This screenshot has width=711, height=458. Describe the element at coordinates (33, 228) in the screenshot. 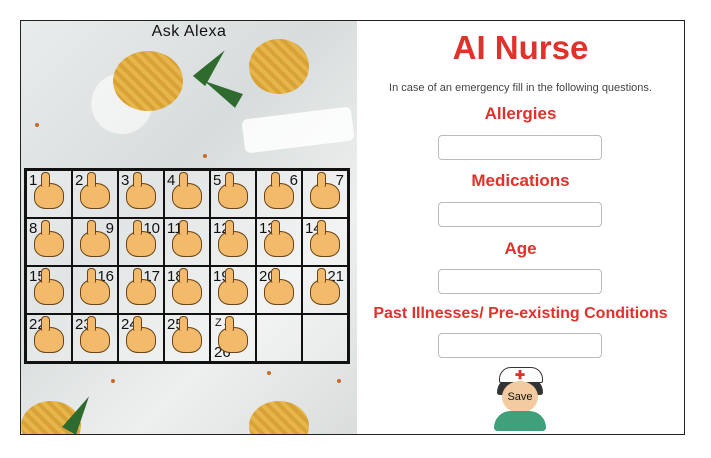

I see `sign-number: 8` at that location.